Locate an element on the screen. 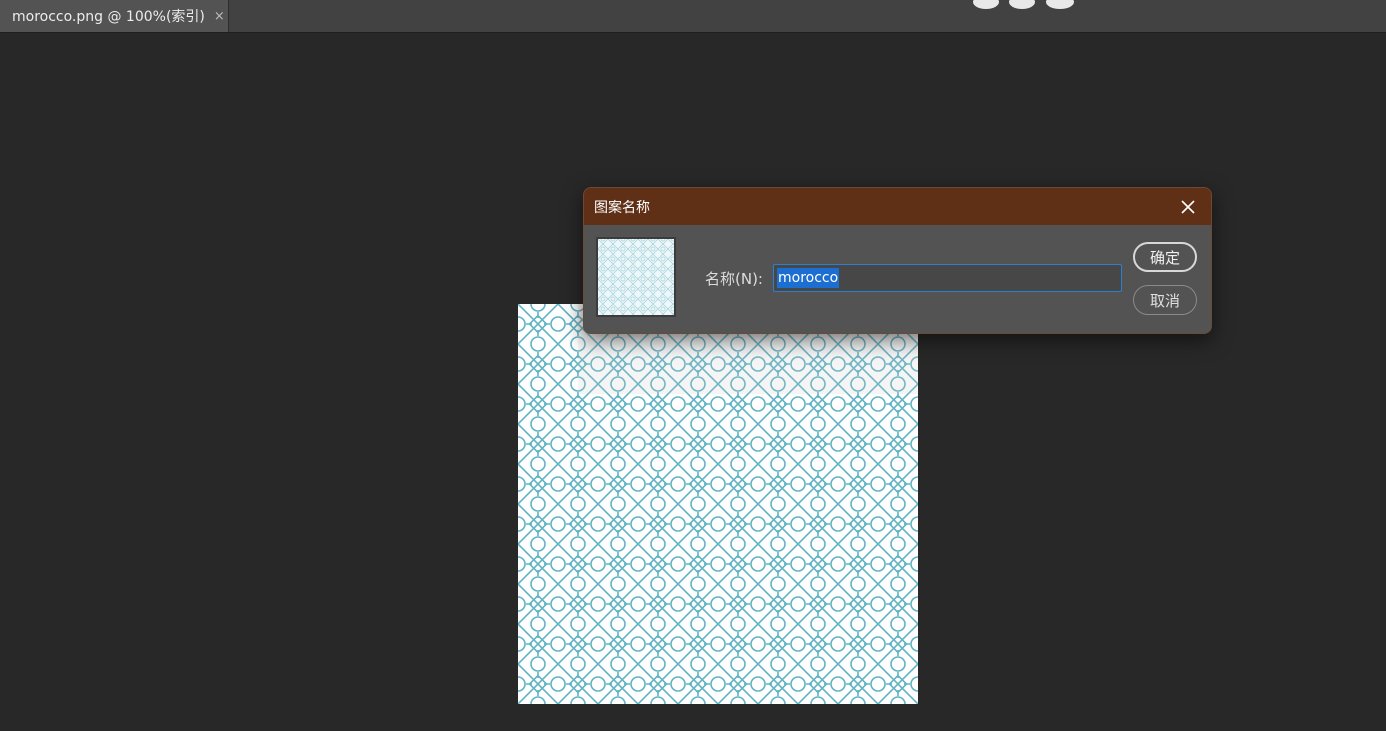 The height and width of the screenshot is (731, 1386). cancel-button: 取消 is located at coordinates (1165, 300).